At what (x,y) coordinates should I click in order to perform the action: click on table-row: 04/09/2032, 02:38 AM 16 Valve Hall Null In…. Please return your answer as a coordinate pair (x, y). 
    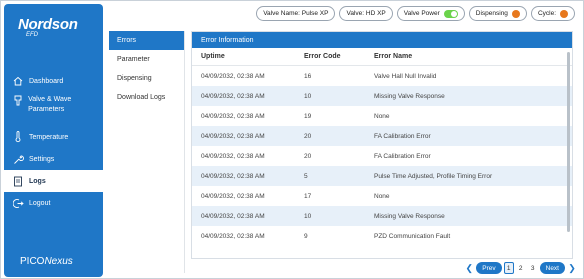
    Looking at the image, I should click on (382, 76).